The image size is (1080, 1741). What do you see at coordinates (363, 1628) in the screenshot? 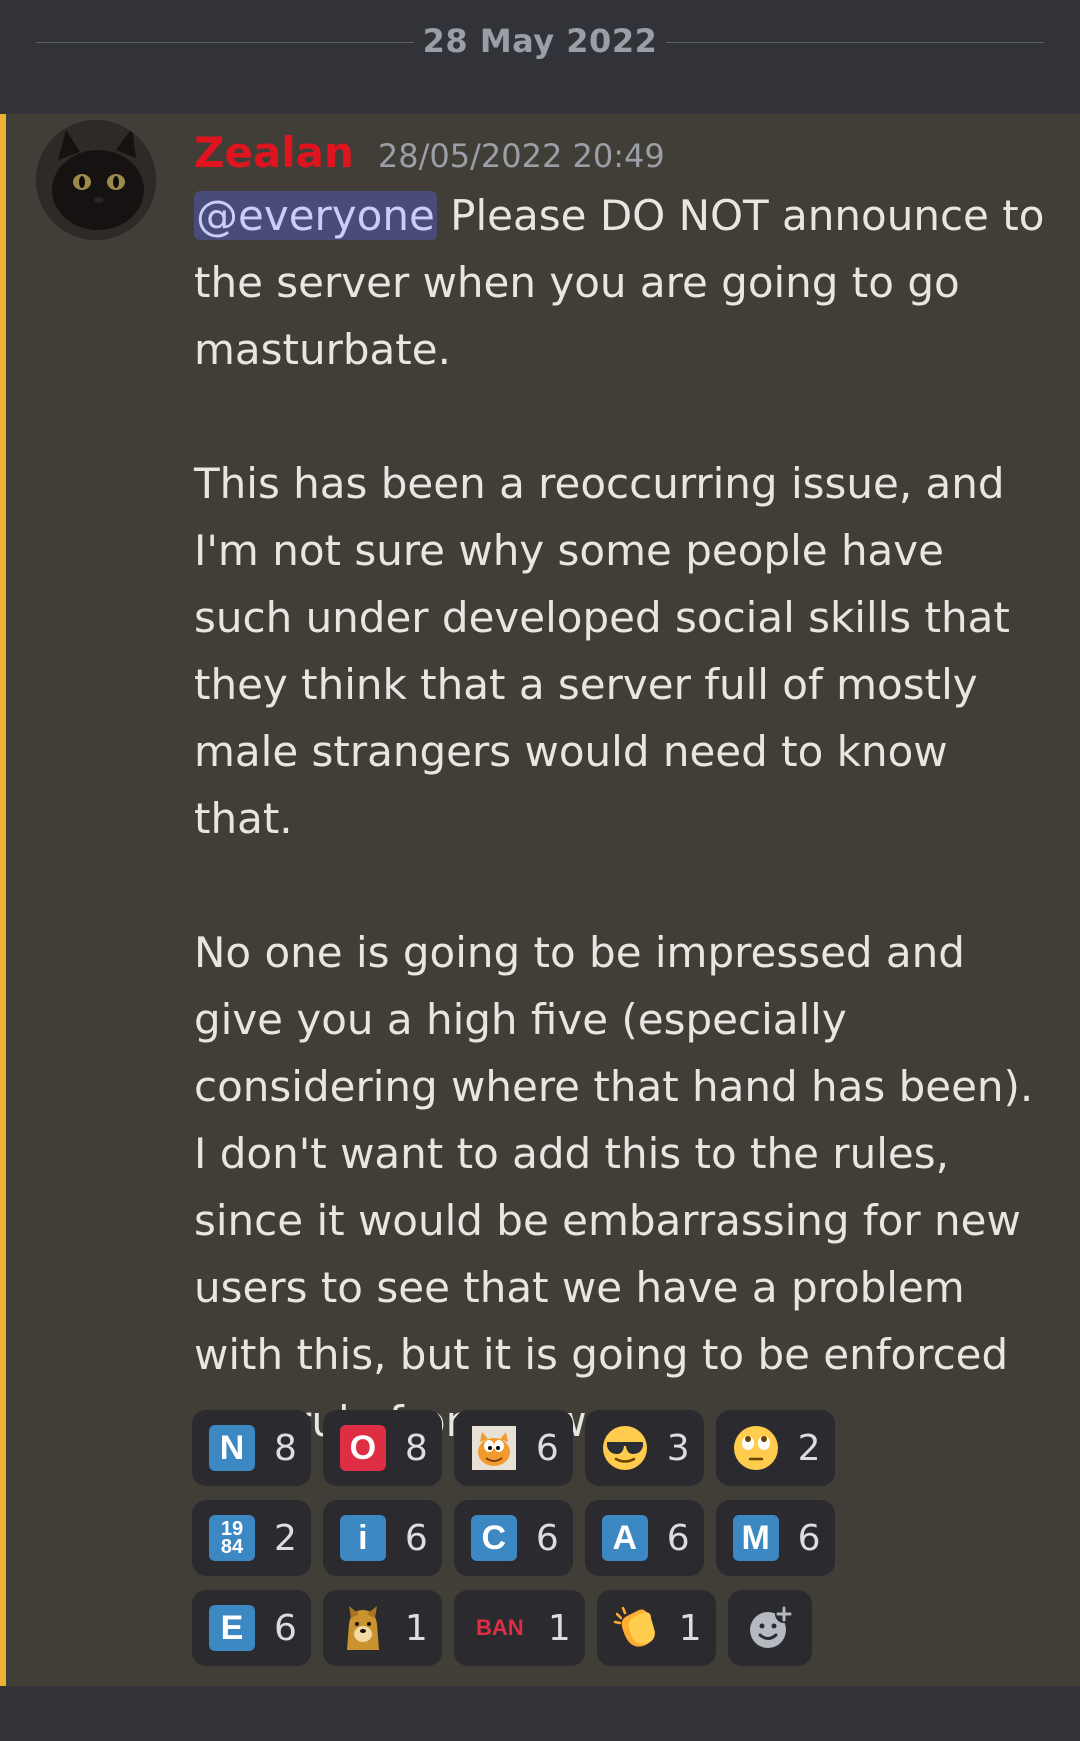
I see `doge-emoji-icon` at bounding box center [363, 1628].